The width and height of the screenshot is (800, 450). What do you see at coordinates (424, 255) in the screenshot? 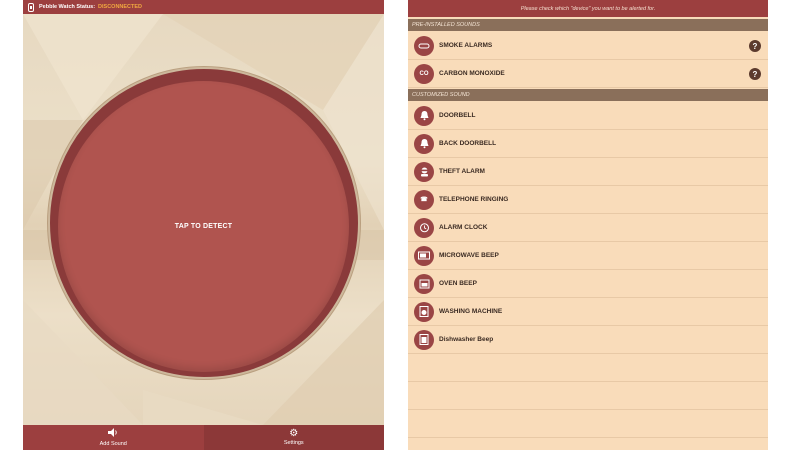
I see `microwave-icon` at bounding box center [424, 255].